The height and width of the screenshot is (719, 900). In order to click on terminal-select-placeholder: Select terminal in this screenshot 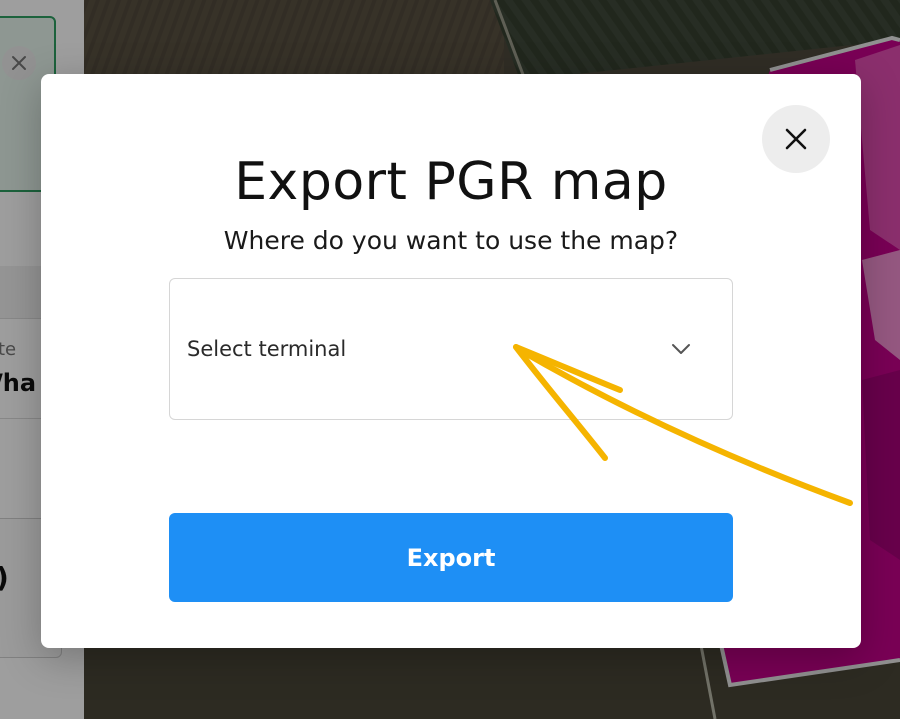, I will do `click(267, 349)`.